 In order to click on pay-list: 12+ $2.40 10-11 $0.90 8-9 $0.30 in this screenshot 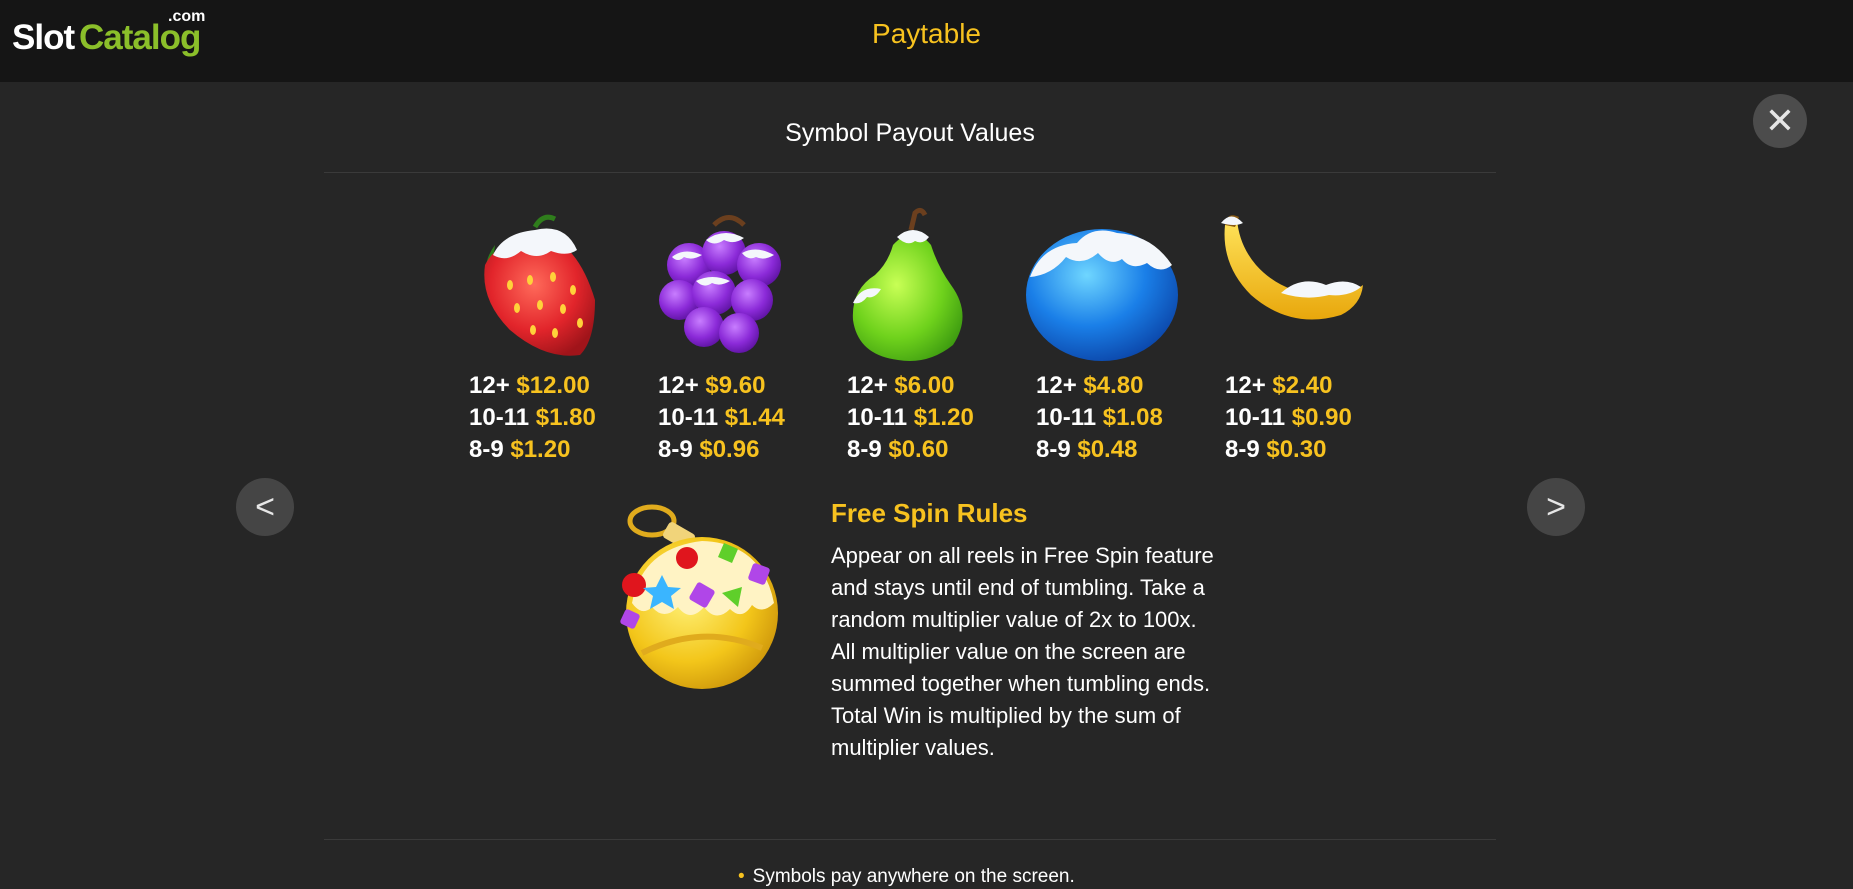, I will do `click(1288, 418)`.